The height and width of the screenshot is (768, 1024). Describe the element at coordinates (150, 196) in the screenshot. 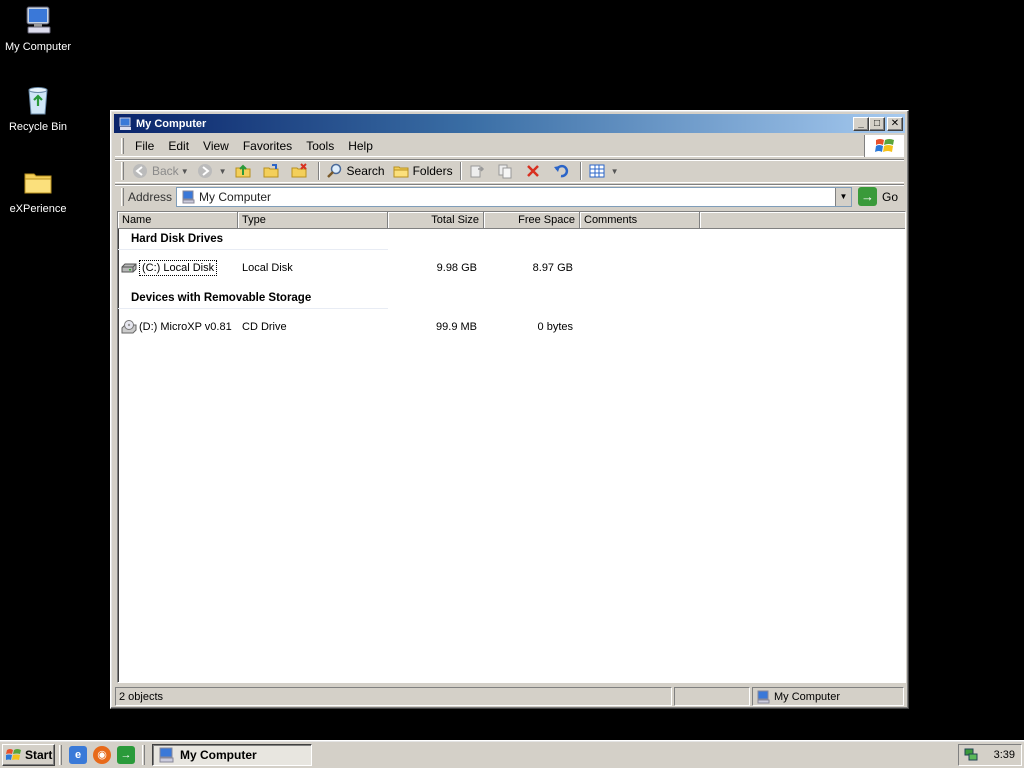

I see `address-label: Address` at that location.